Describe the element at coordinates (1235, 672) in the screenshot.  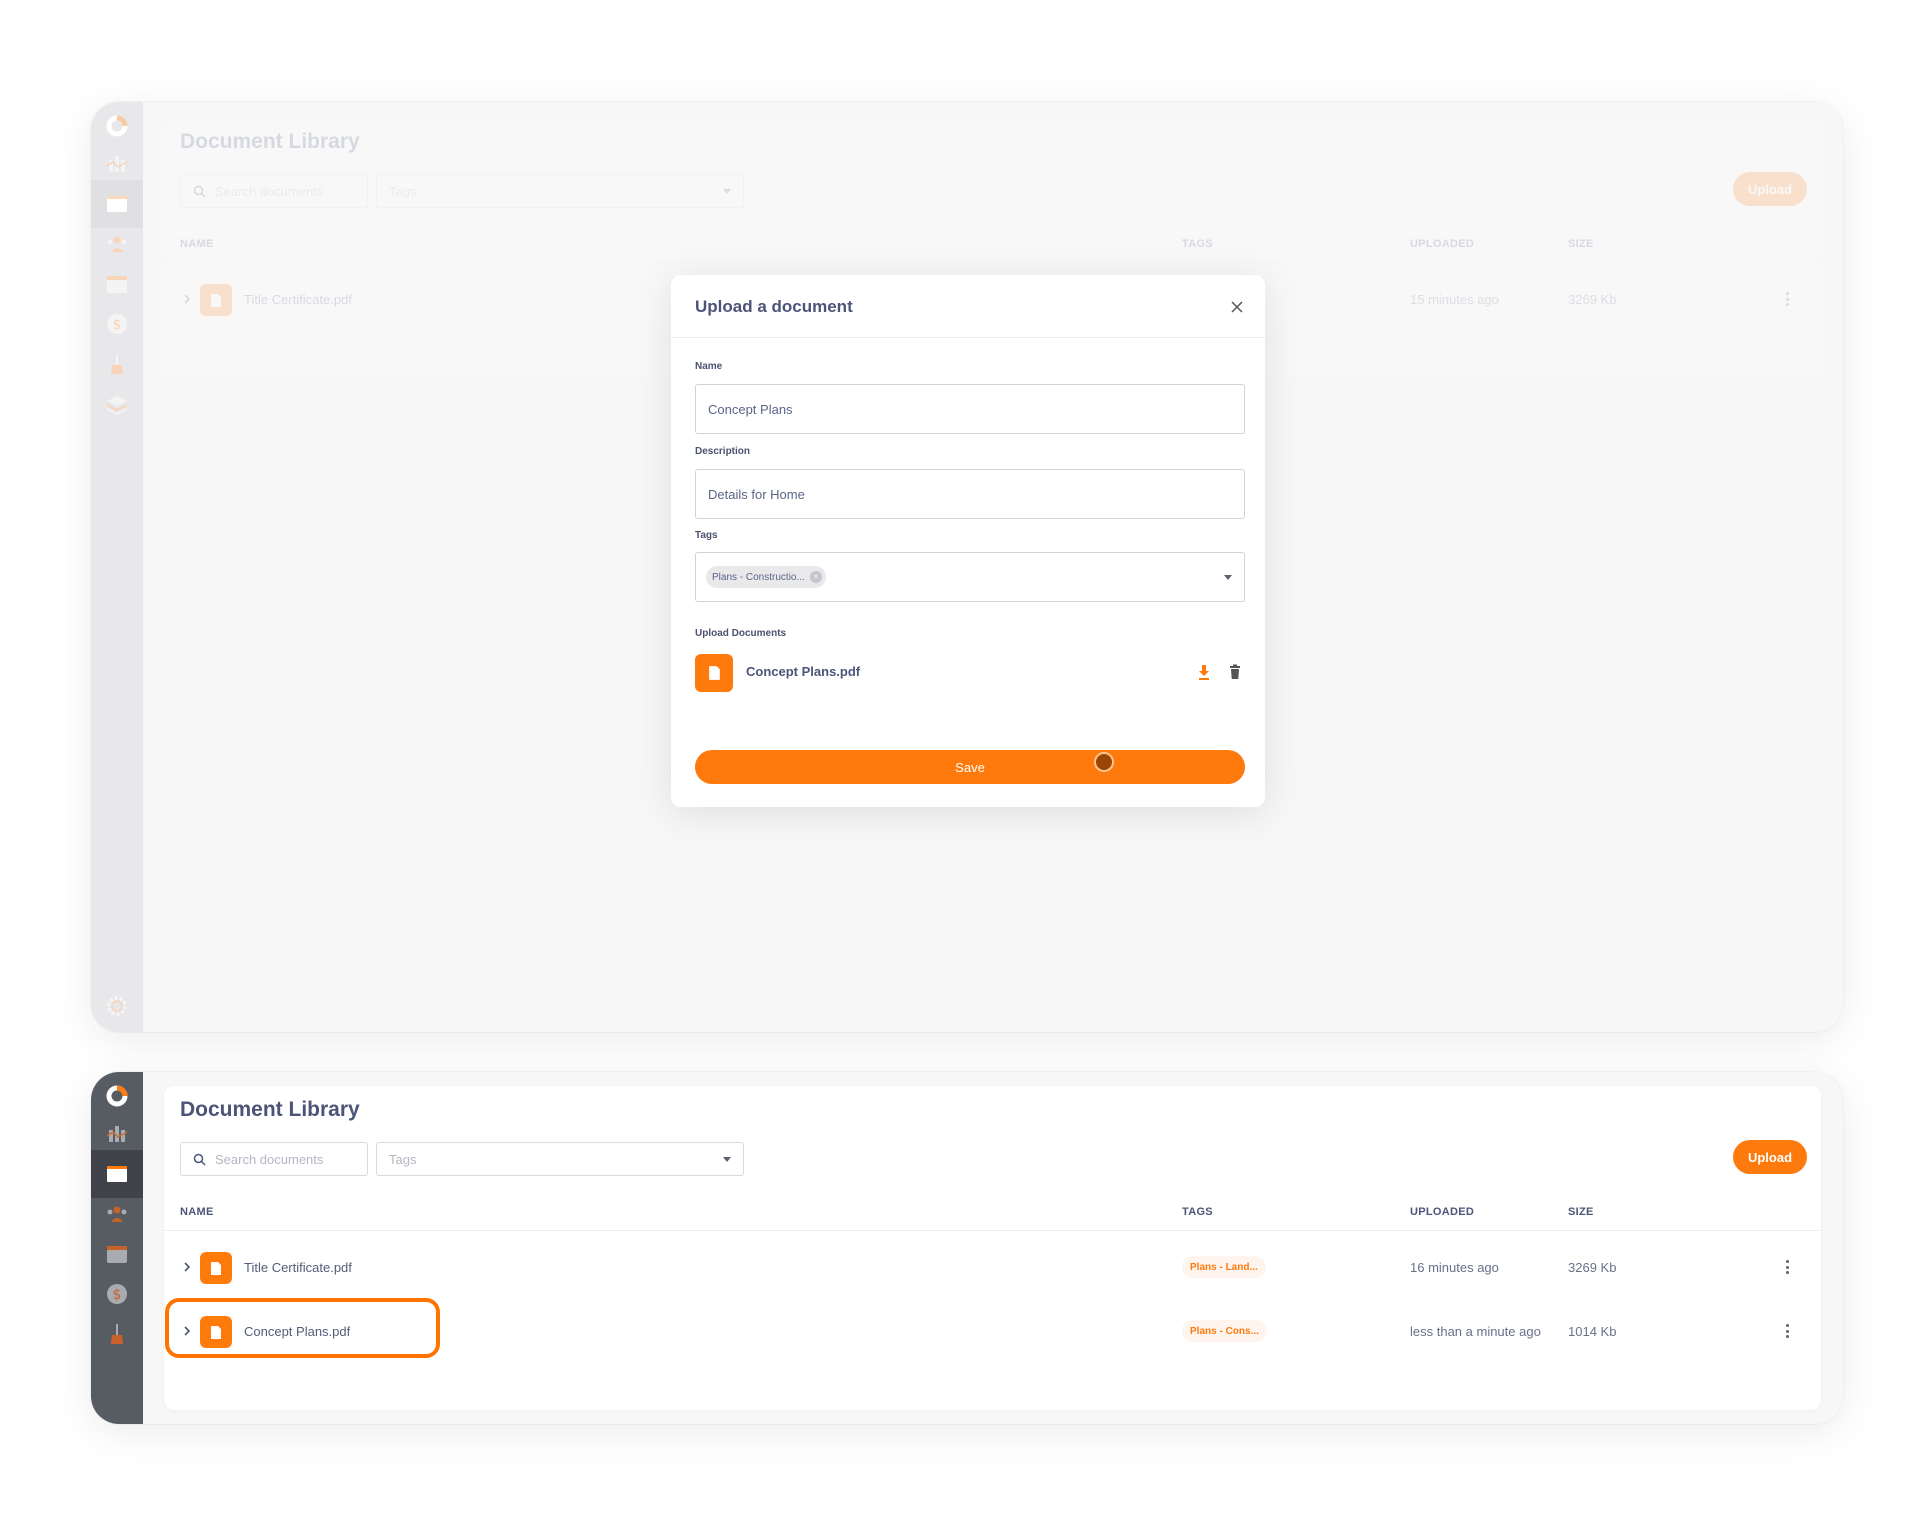
I see `trash-icon` at that location.